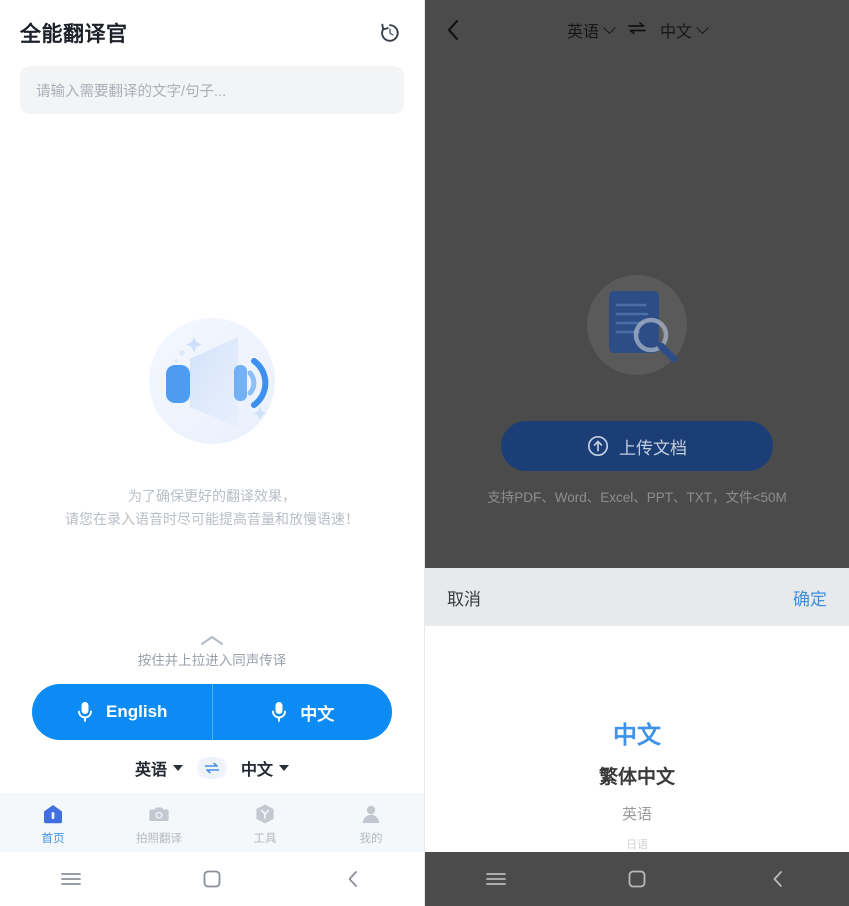 The height and width of the screenshot is (906, 849). I want to click on history-clock-icon, so click(390, 33).